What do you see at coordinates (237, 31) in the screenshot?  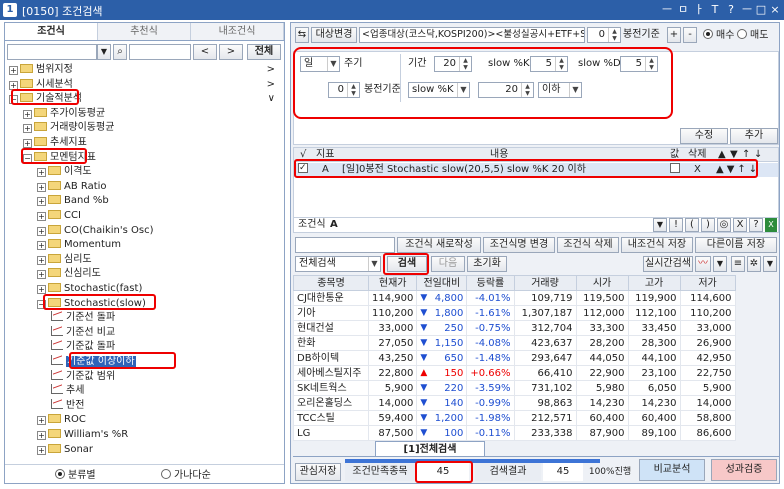 I see `tab-my-conditions: 내조건식` at bounding box center [237, 31].